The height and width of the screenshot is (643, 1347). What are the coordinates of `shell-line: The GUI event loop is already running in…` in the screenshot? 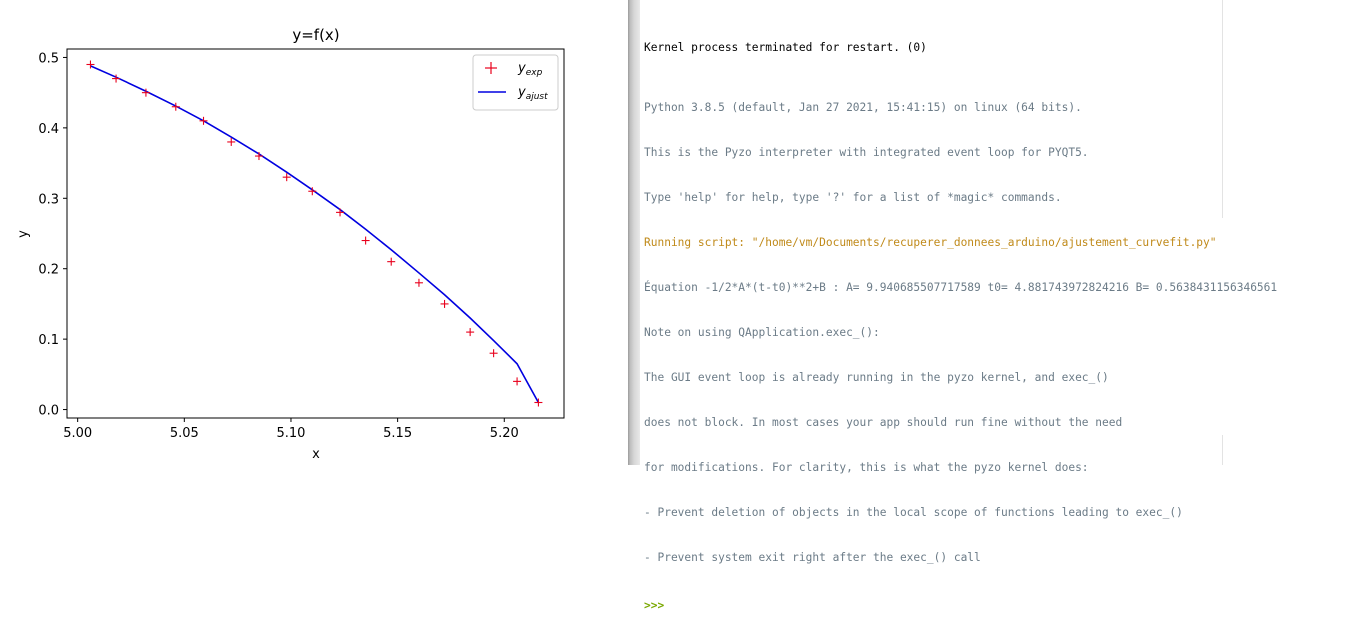 It's located at (876, 377).